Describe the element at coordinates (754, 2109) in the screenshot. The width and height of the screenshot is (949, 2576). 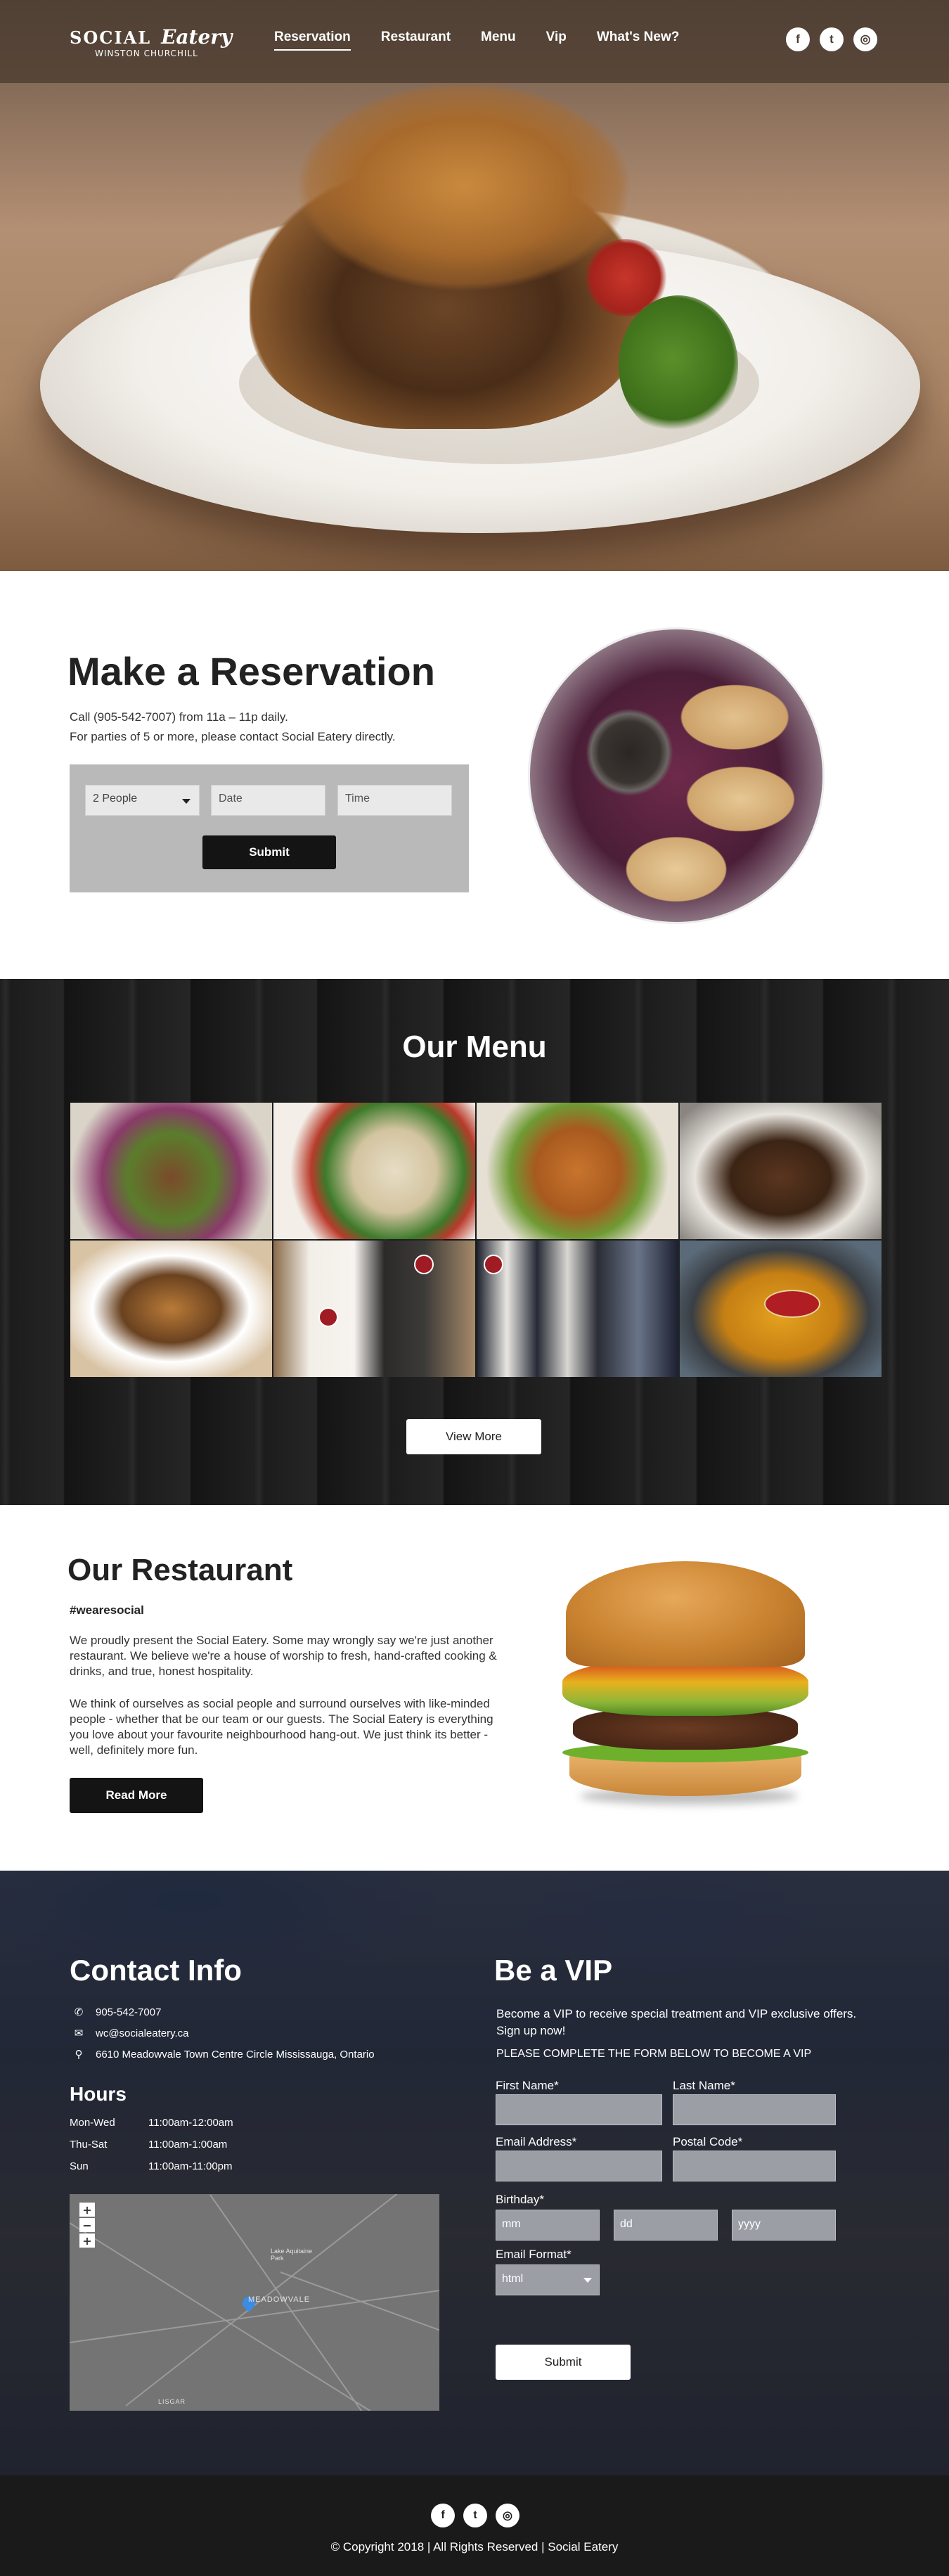
I see `last-name-input` at that location.